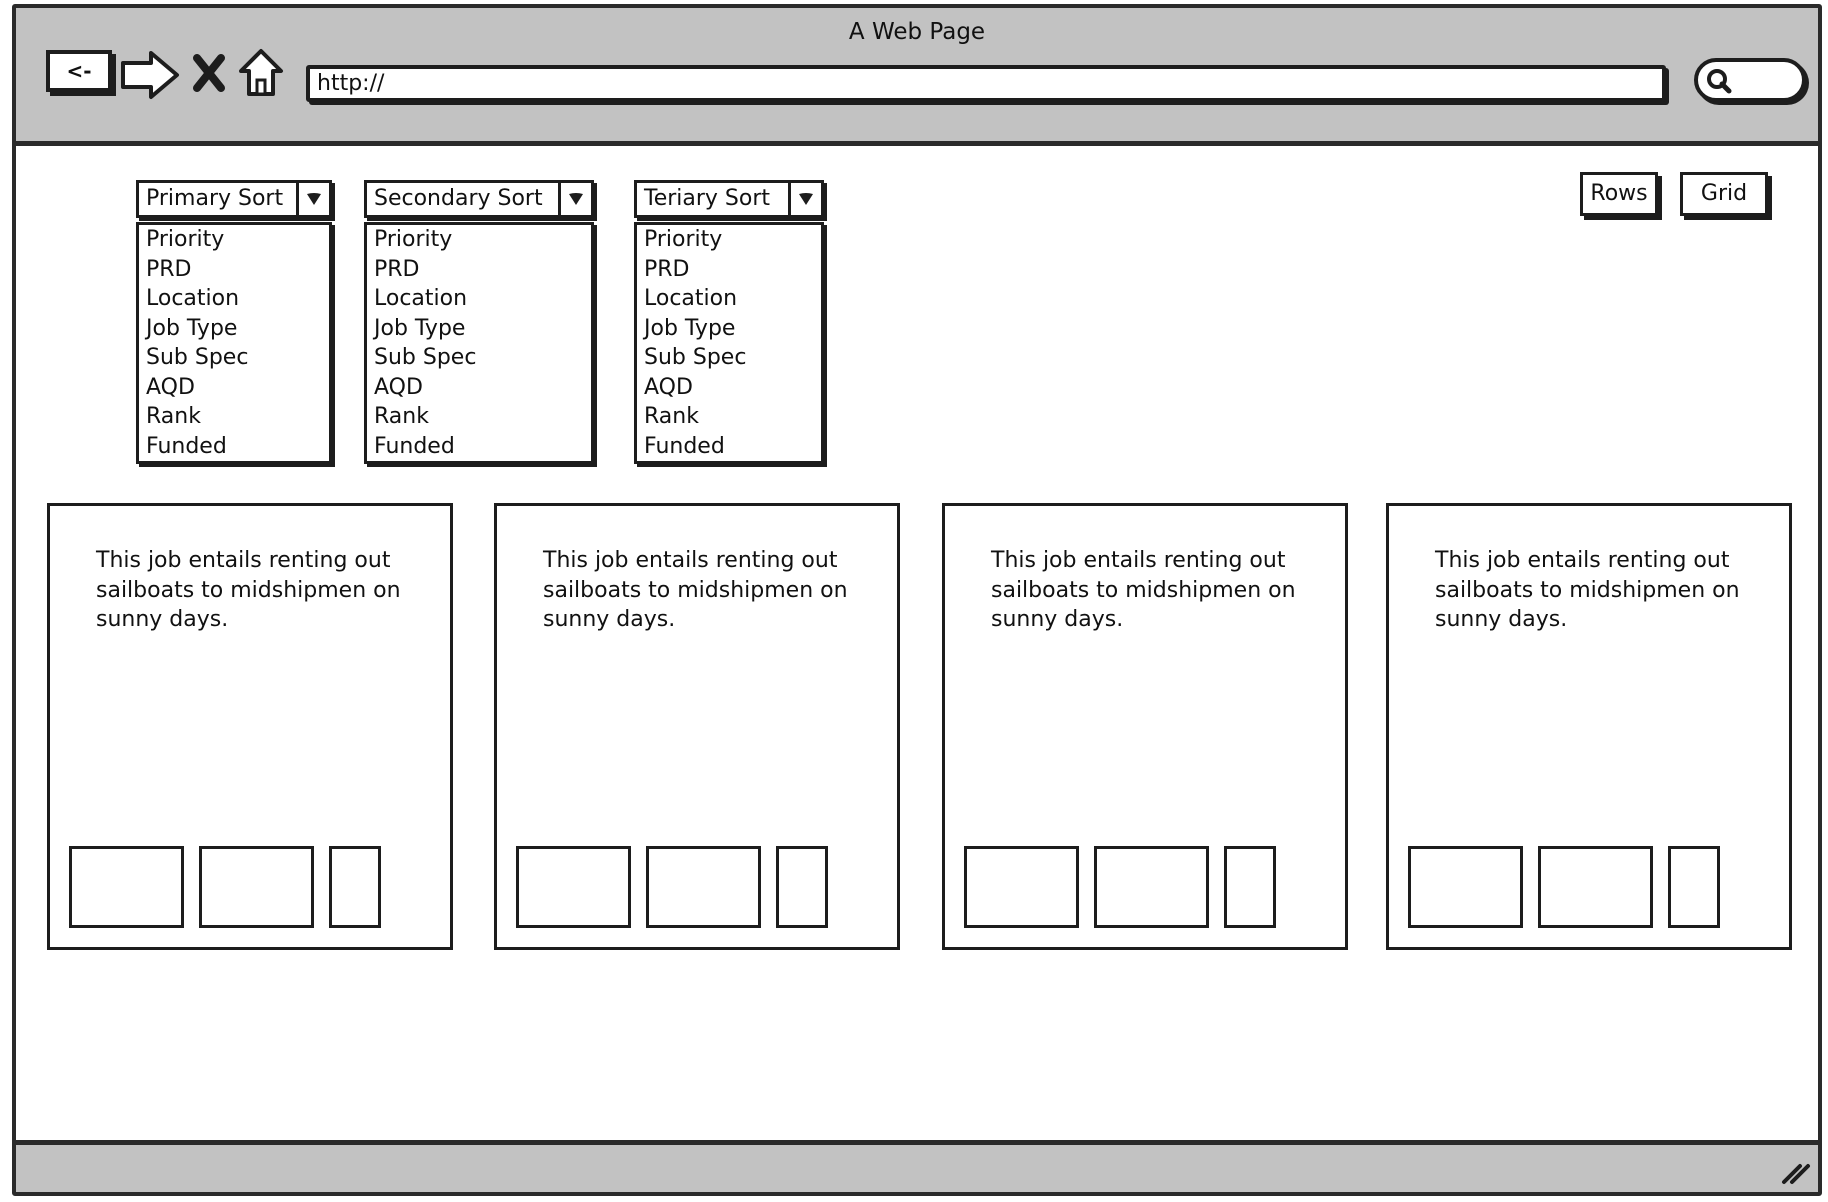 This screenshot has height=1202, width=1828. What do you see at coordinates (151, 75) in the screenshot?
I see `forward-arrow-icon` at bounding box center [151, 75].